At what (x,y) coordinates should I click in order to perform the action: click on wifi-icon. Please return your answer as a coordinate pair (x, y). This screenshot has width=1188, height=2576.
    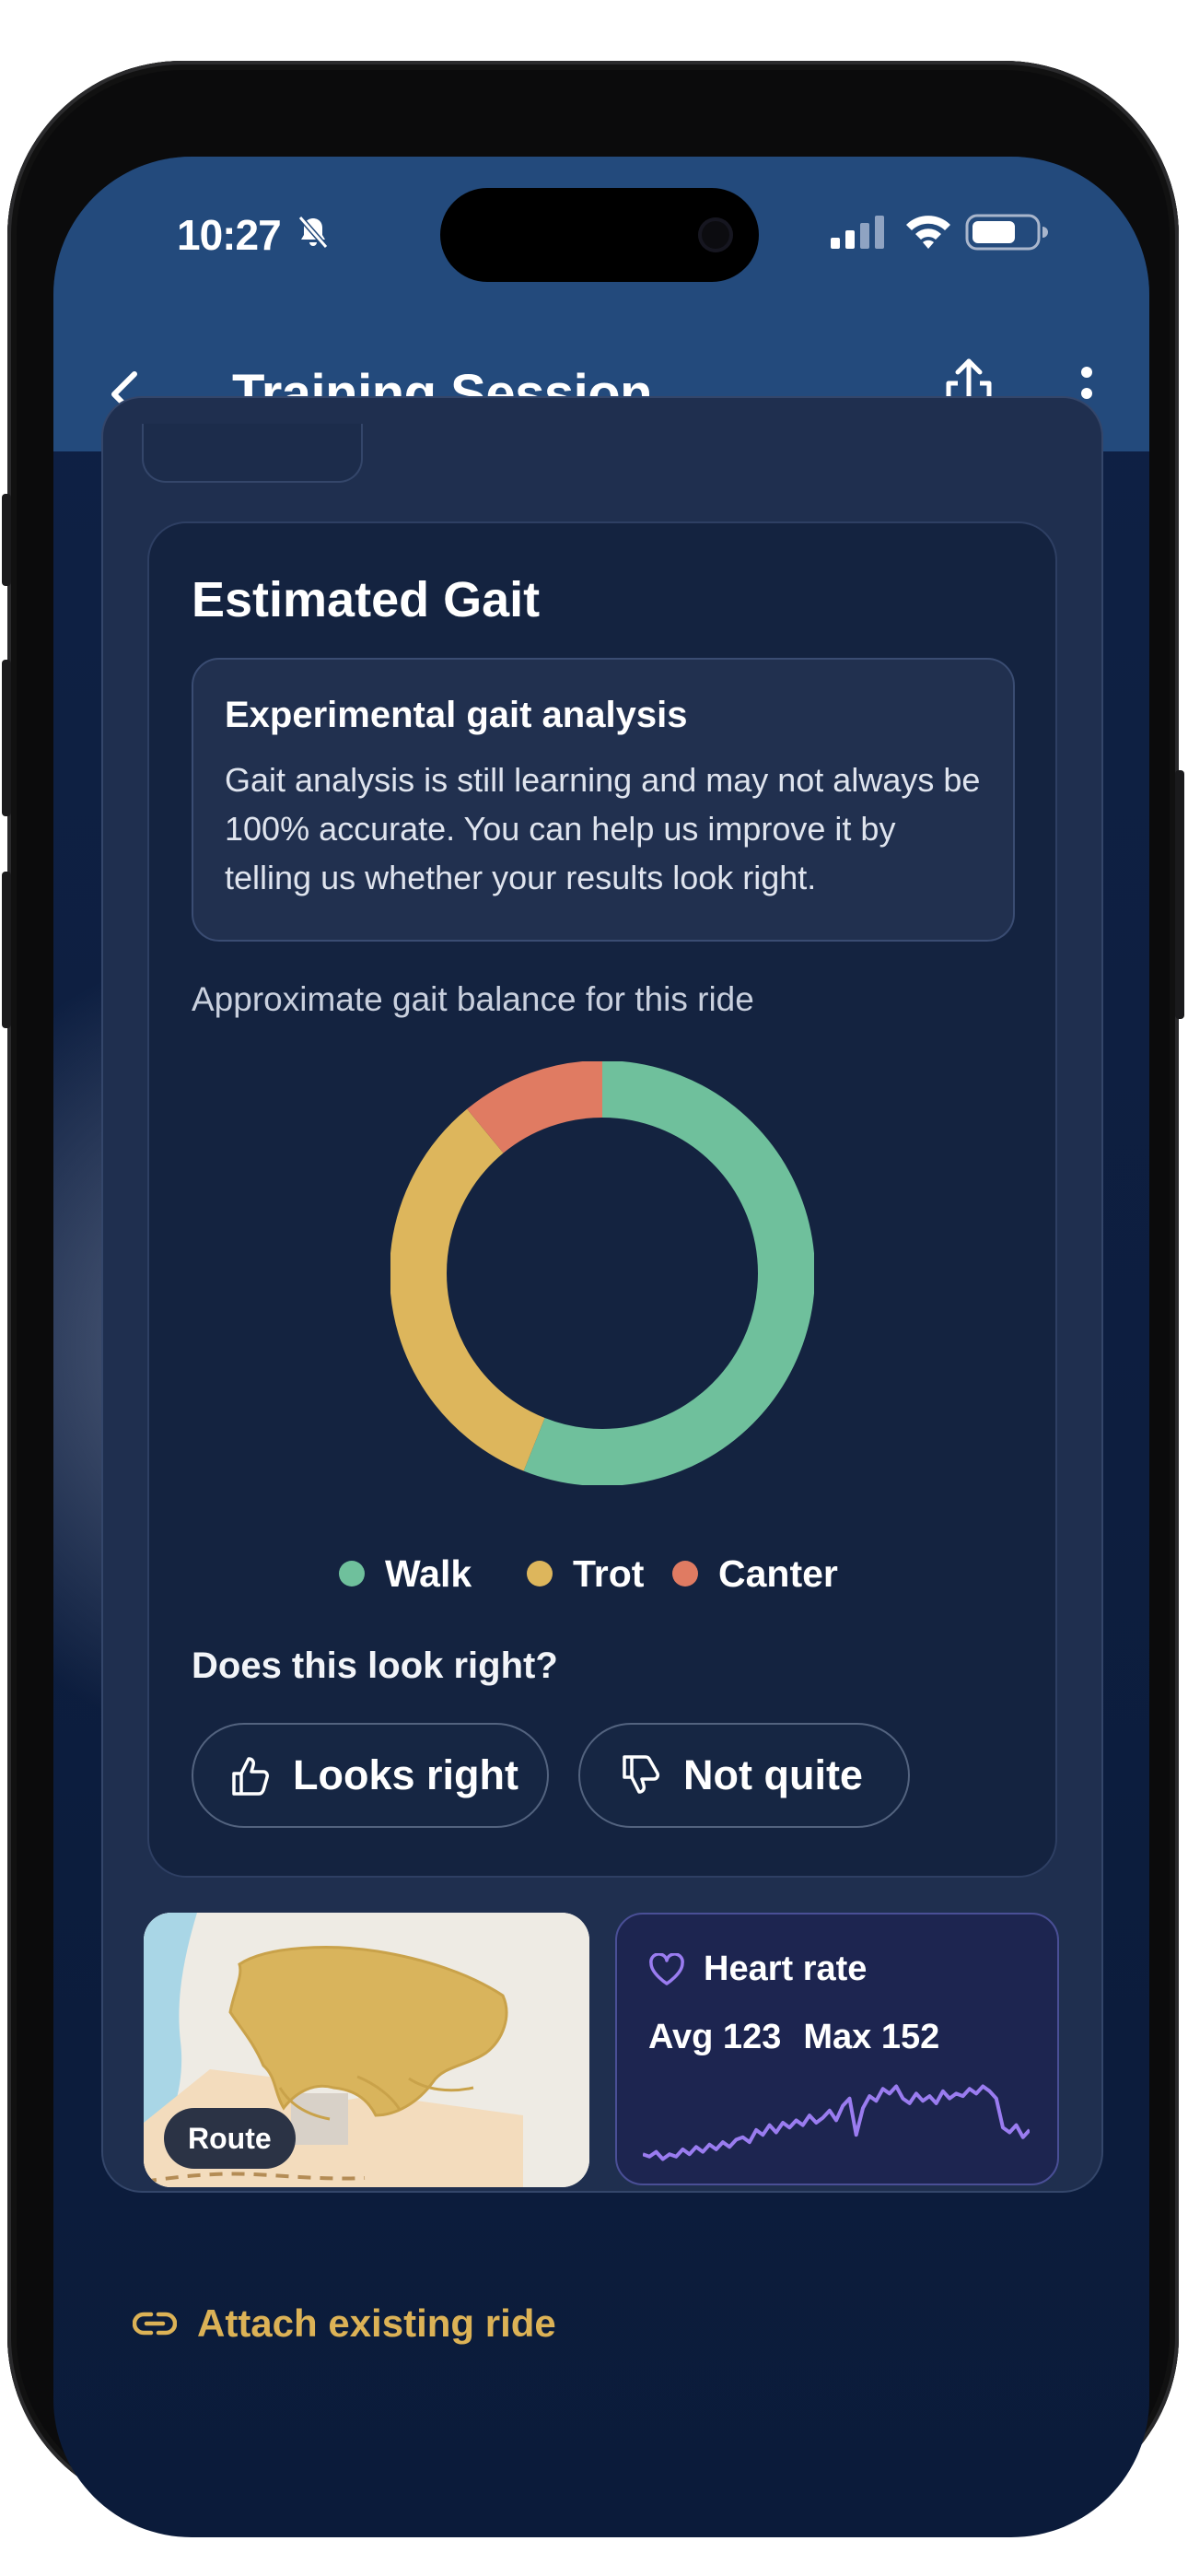
    Looking at the image, I should click on (928, 232).